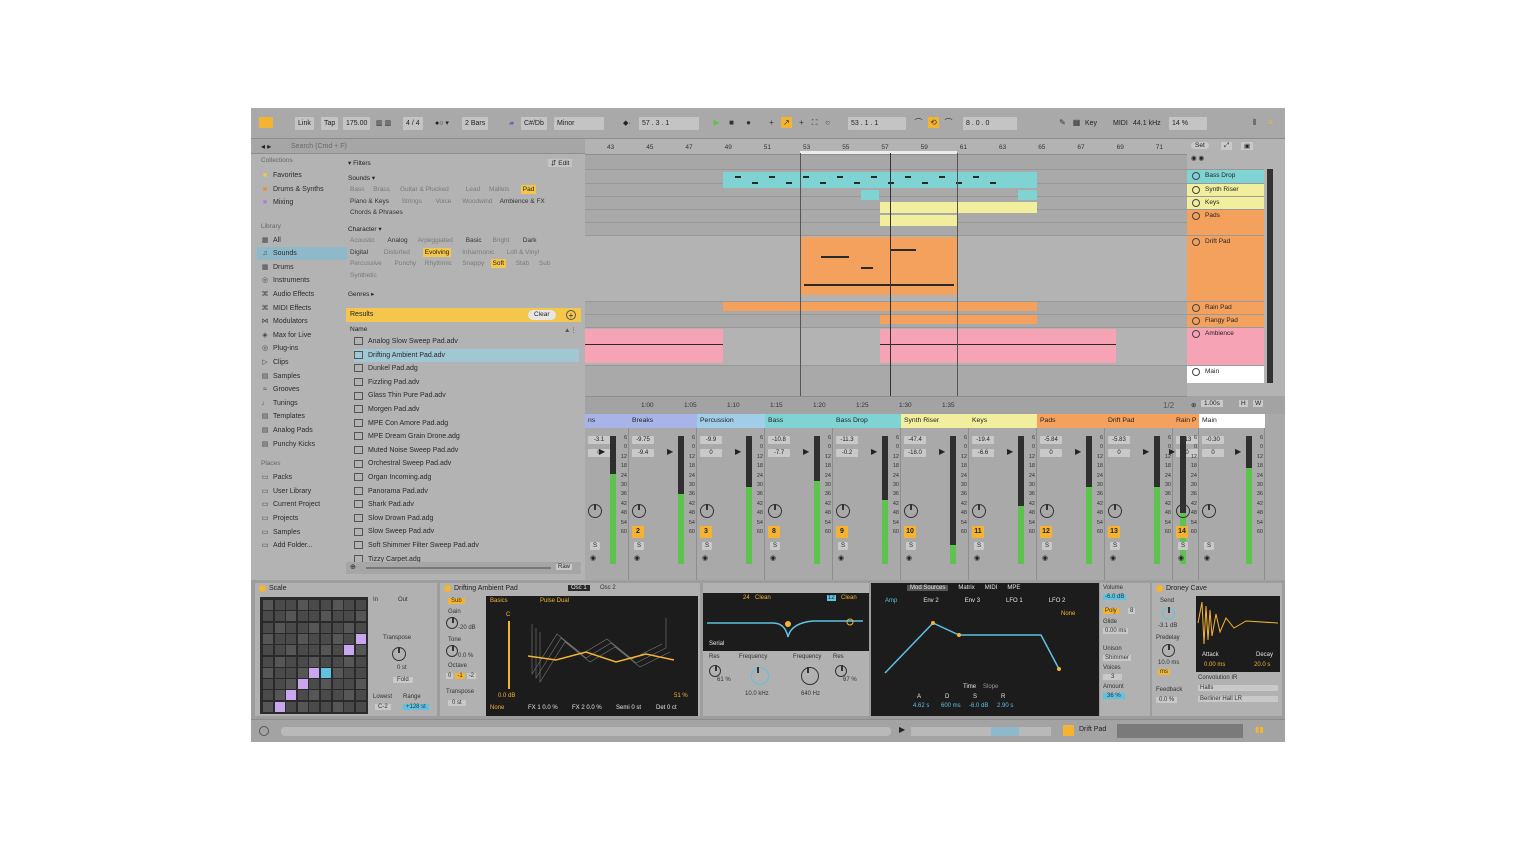 Image resolution: width=1540 pixels, height=850 pixels. I want to click on mod-tab: MIDI, so click(991, 588).